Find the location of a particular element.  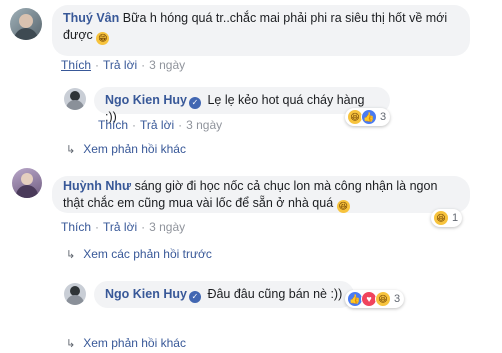

reply-time: 3 ngày is located at coordinates (204, 125).